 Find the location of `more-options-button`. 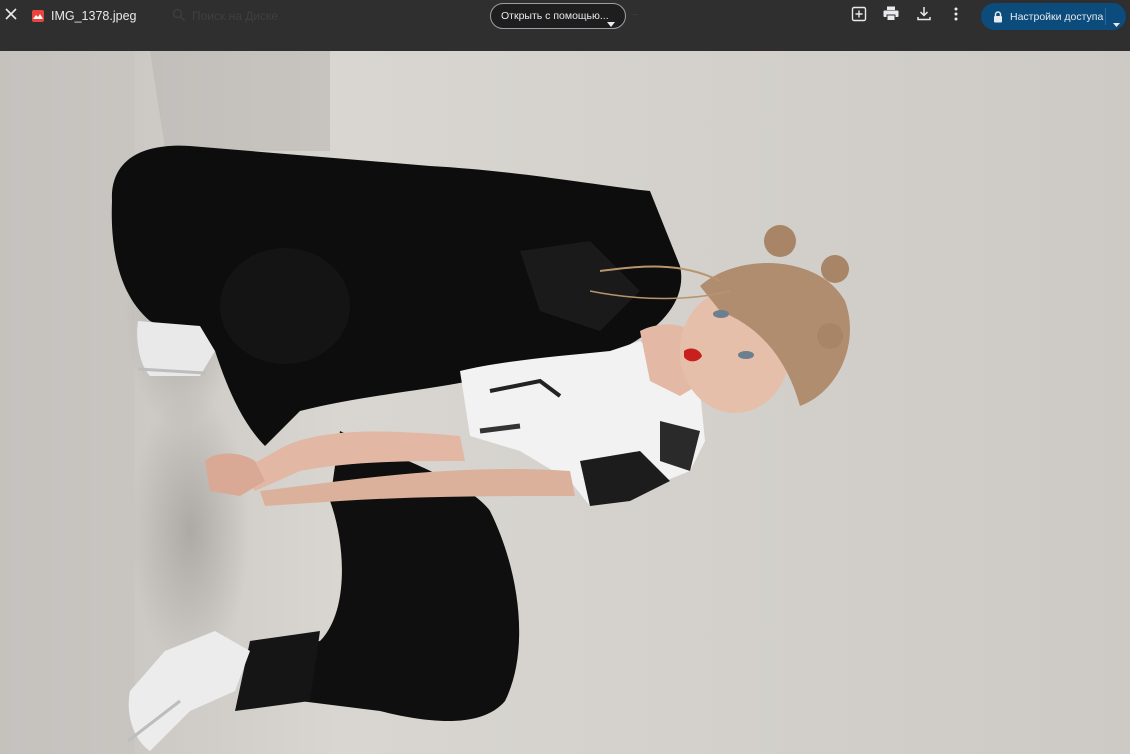

more-options-button is located at coordinates (956, 16).